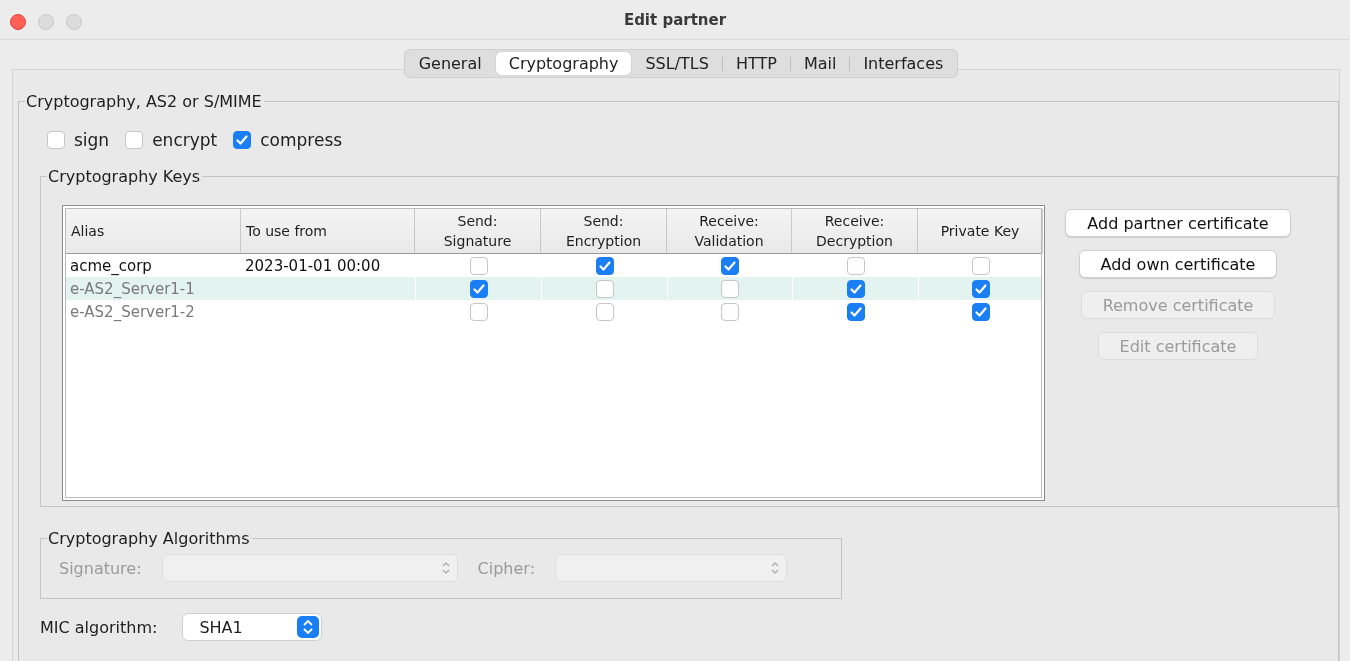 This screenshot has height=661, width=1350. What do you see at coordinates (74, 22) in the screenshot?
I see `zoom-button` at bounding box center [74, 22].